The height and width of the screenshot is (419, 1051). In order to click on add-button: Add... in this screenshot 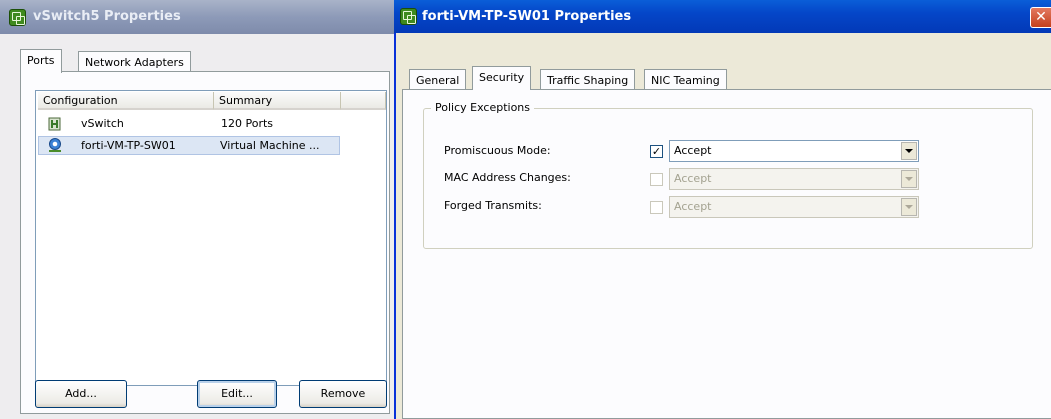, I will do `click(81, 394)`.